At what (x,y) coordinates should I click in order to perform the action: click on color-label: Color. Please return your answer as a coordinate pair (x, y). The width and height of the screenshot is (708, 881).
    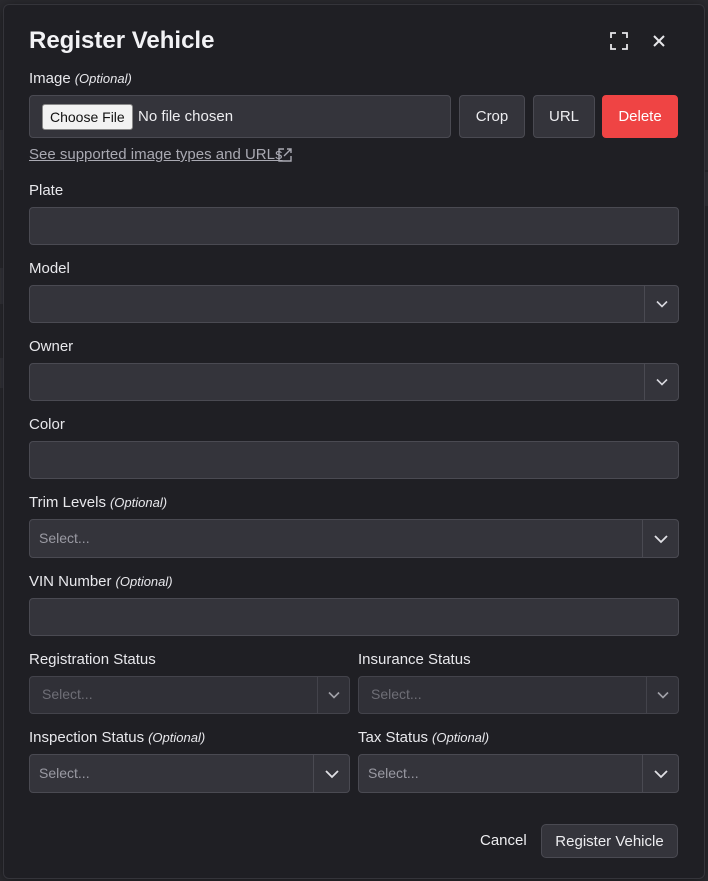
    Looking at the image, I should click on (47, 424).